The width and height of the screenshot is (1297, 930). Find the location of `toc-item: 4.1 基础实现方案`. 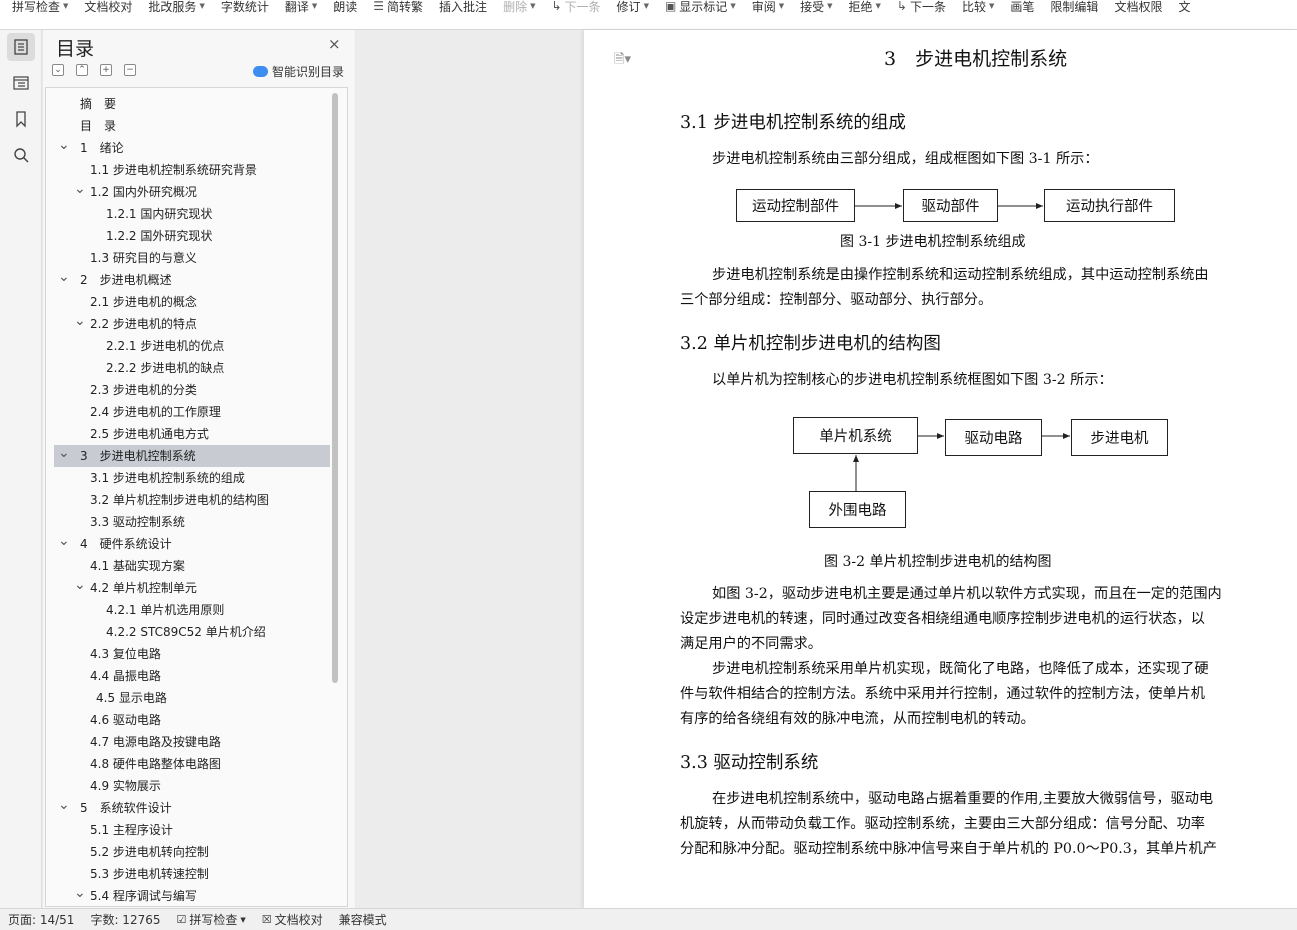

toc-item: 4.1 基础实现方案 is located at coordinates (192, 566).